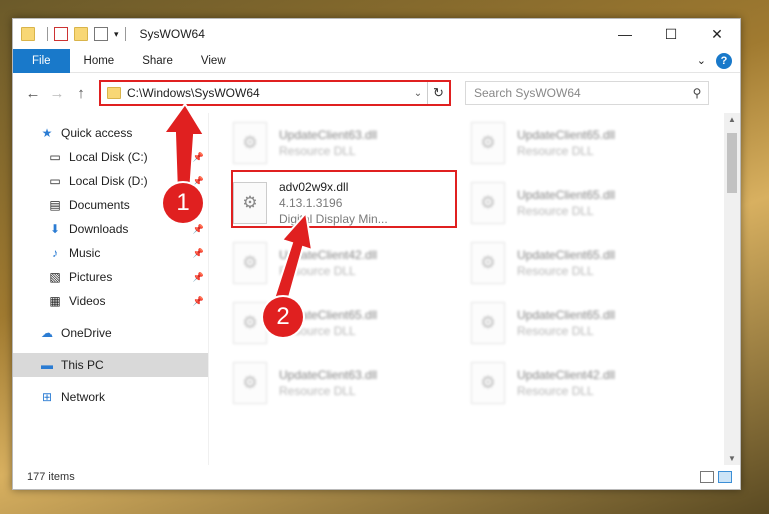  I want to click on forward-button: →, so click(57, 93).